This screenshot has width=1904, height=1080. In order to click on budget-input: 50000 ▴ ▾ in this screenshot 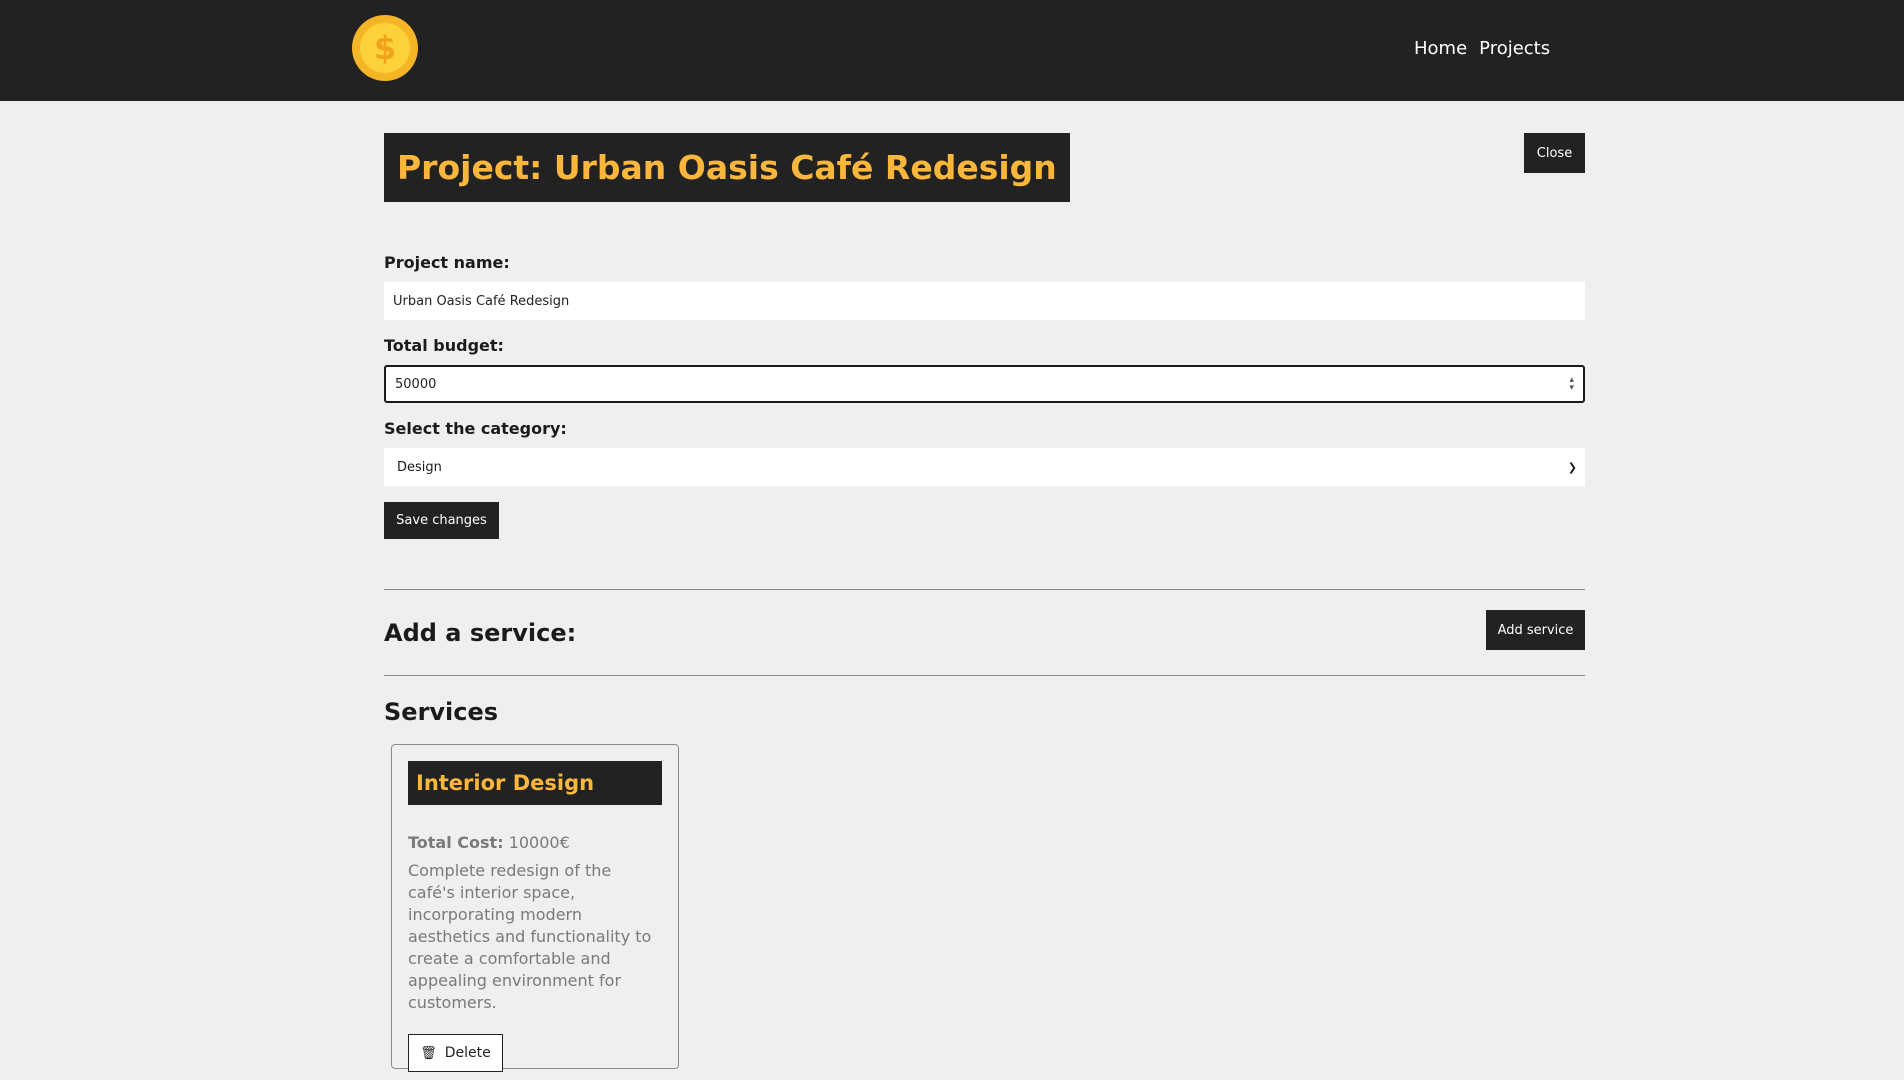, I will do `click(984, 384)`.